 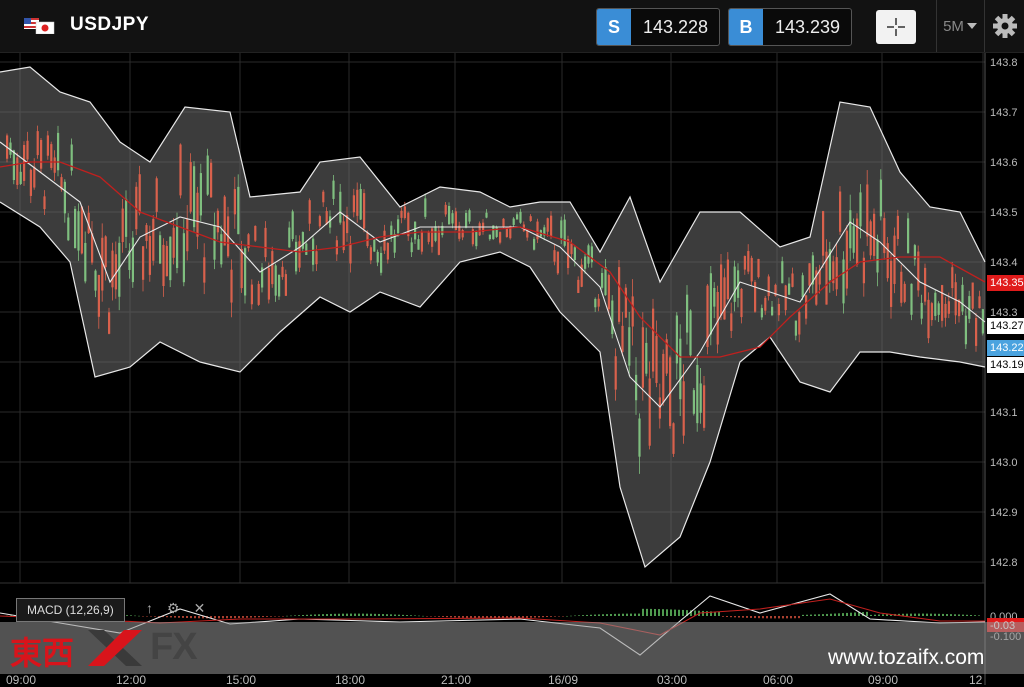 I want to click on caret-down-icon, so click(x=971, y=26).